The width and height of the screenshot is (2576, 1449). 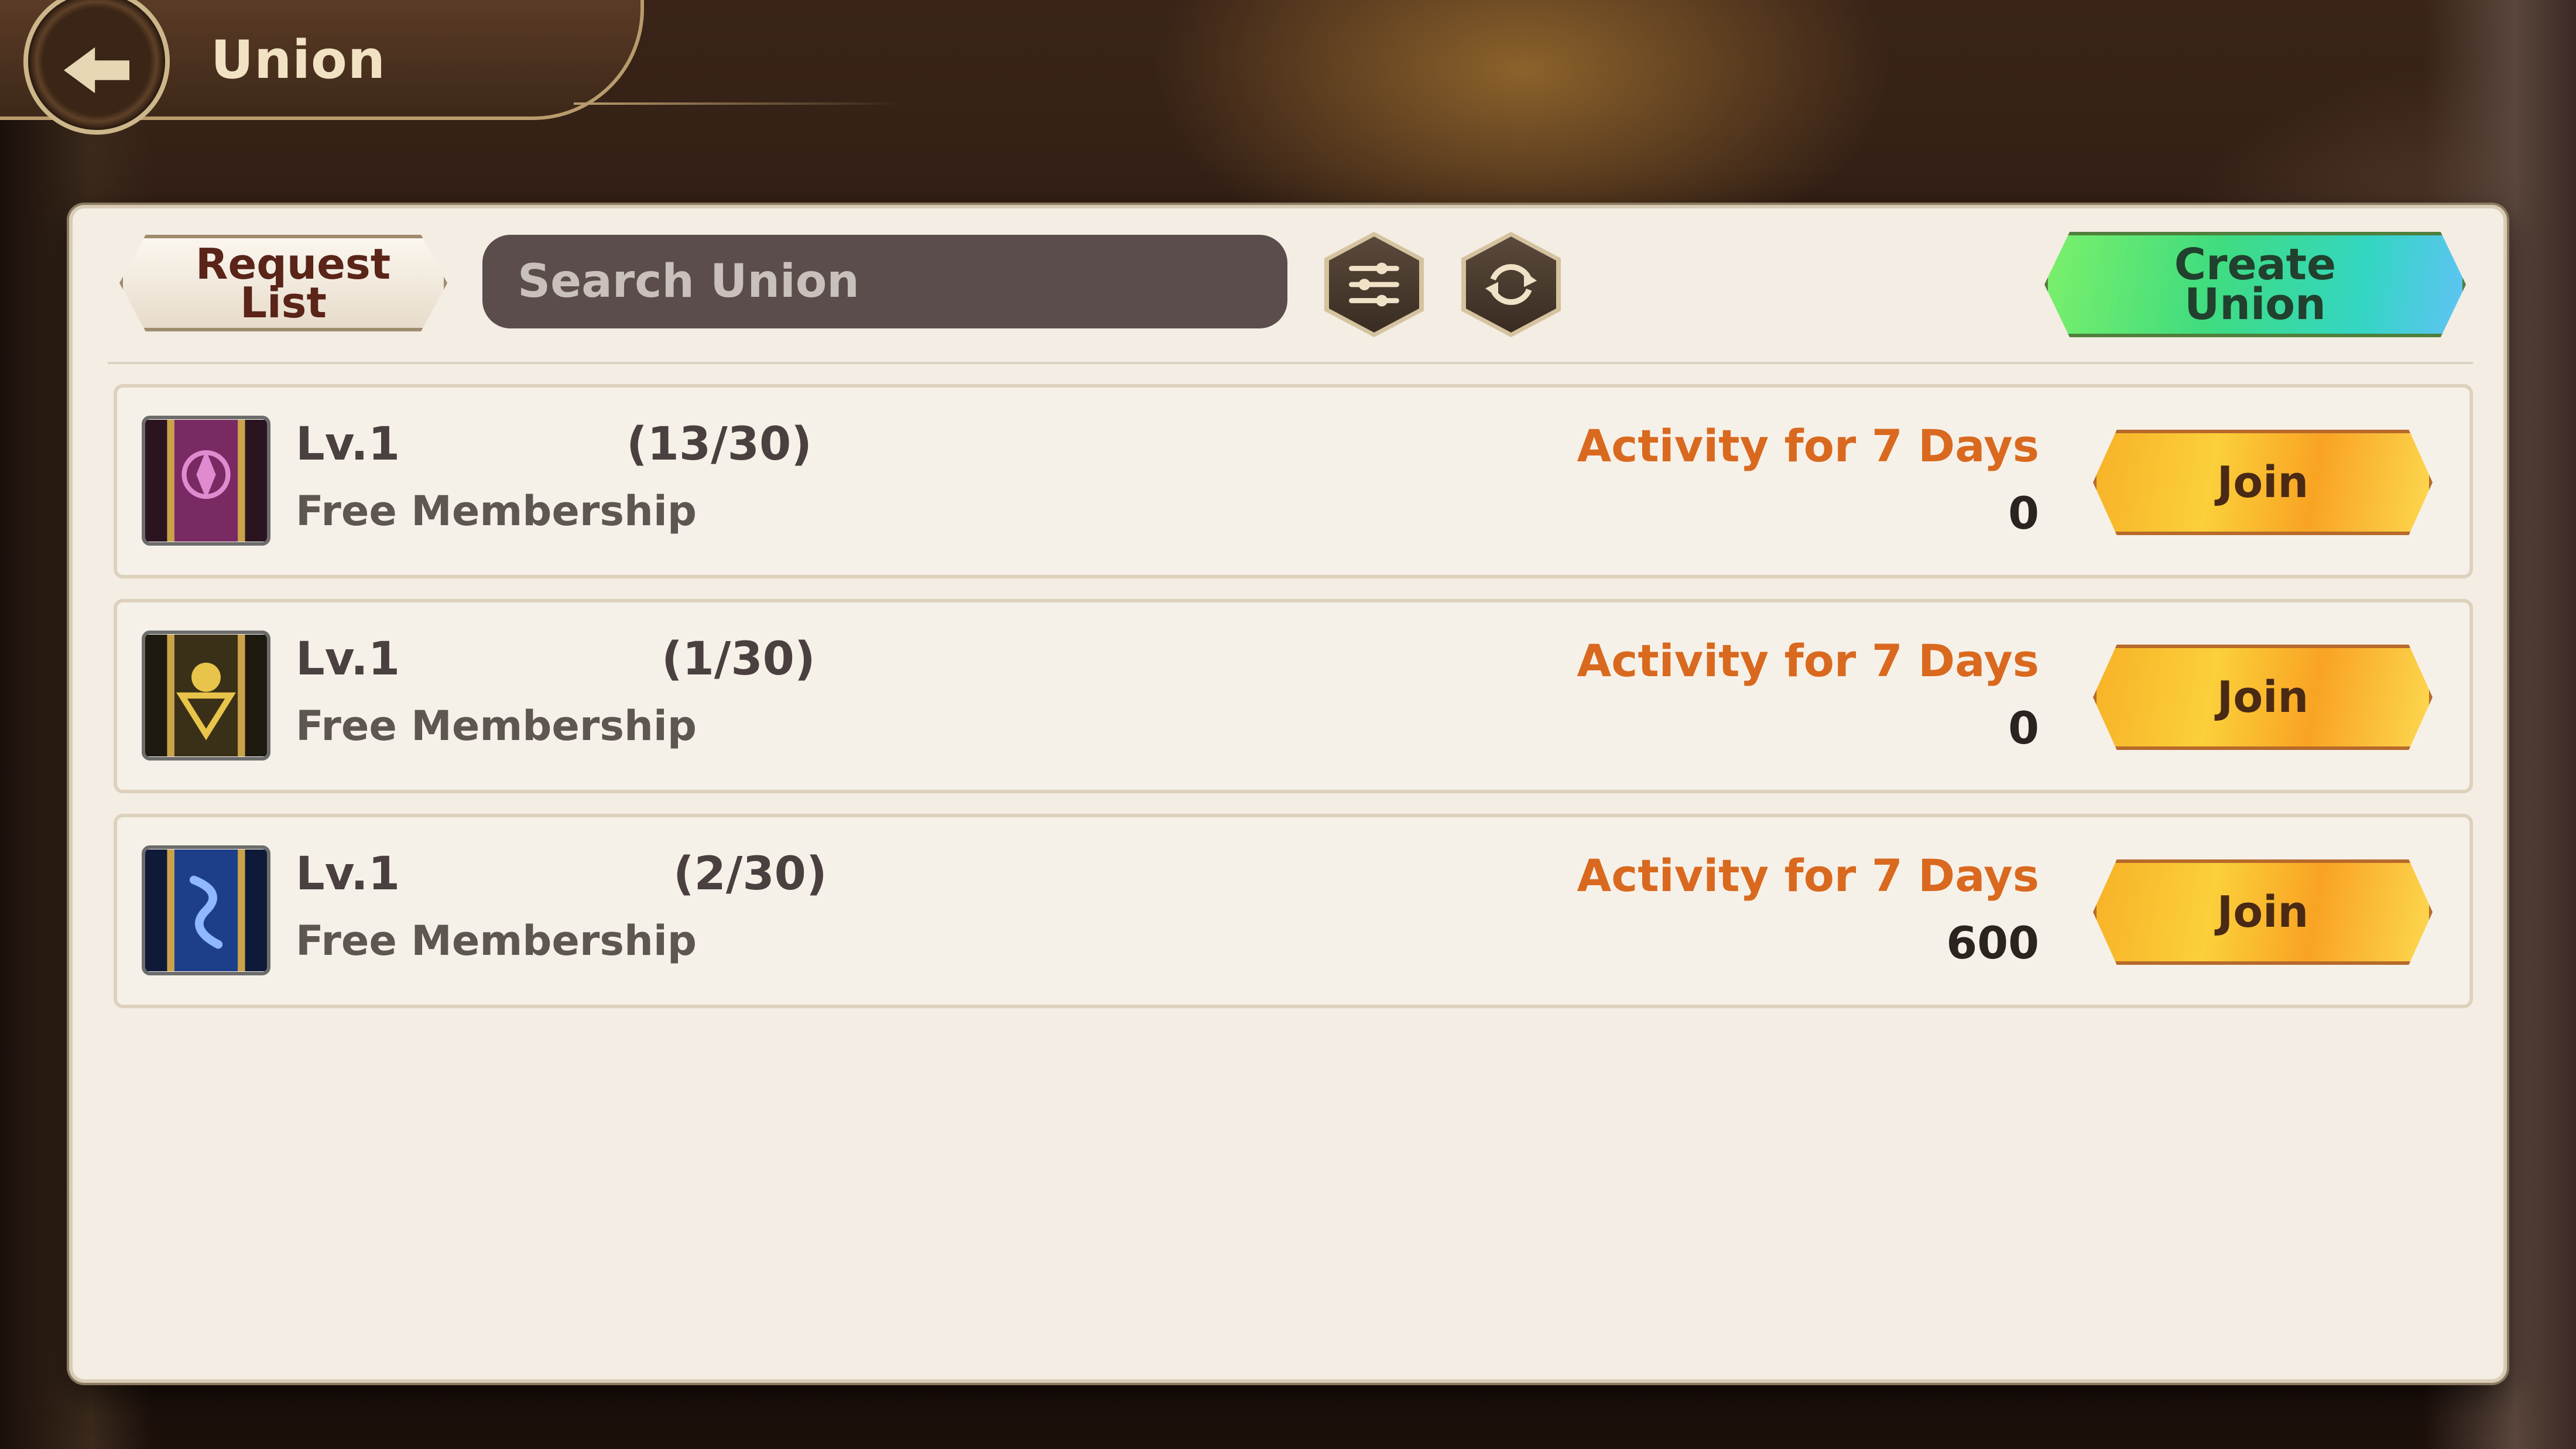 What do you see at coordinates (884, 281) in the screenshot?
I see `search-input` at bounding box center [884, 281].